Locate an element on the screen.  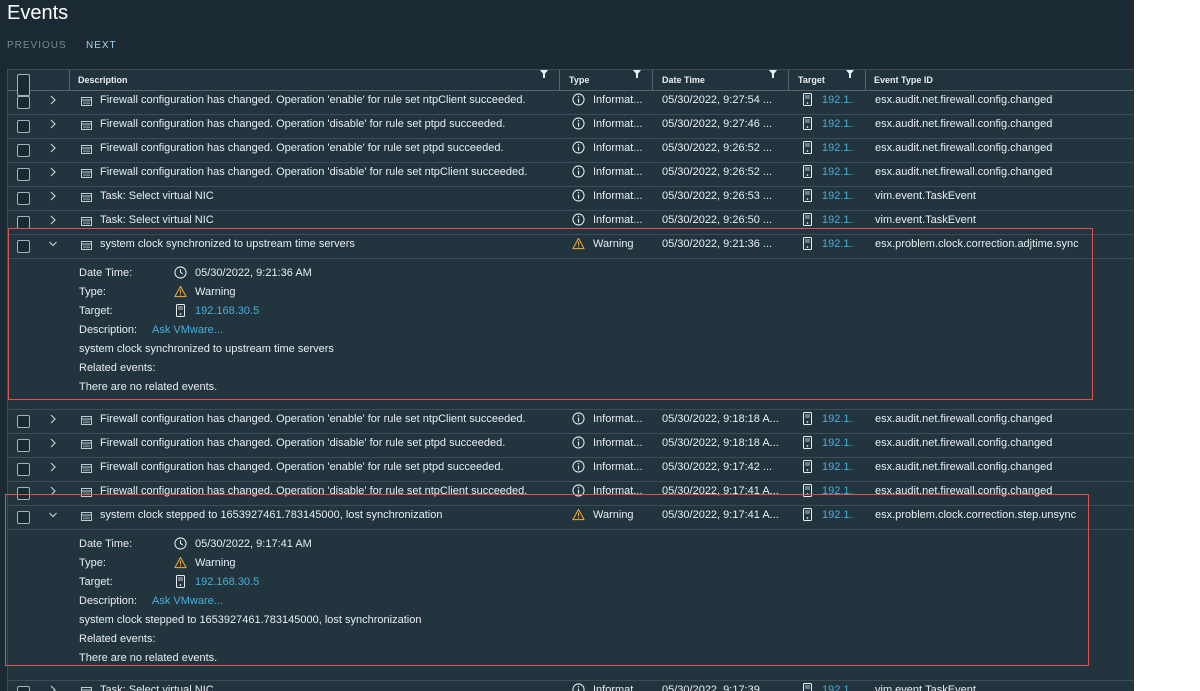
detail-target-label: Target: is located at coordinates (96, 311).